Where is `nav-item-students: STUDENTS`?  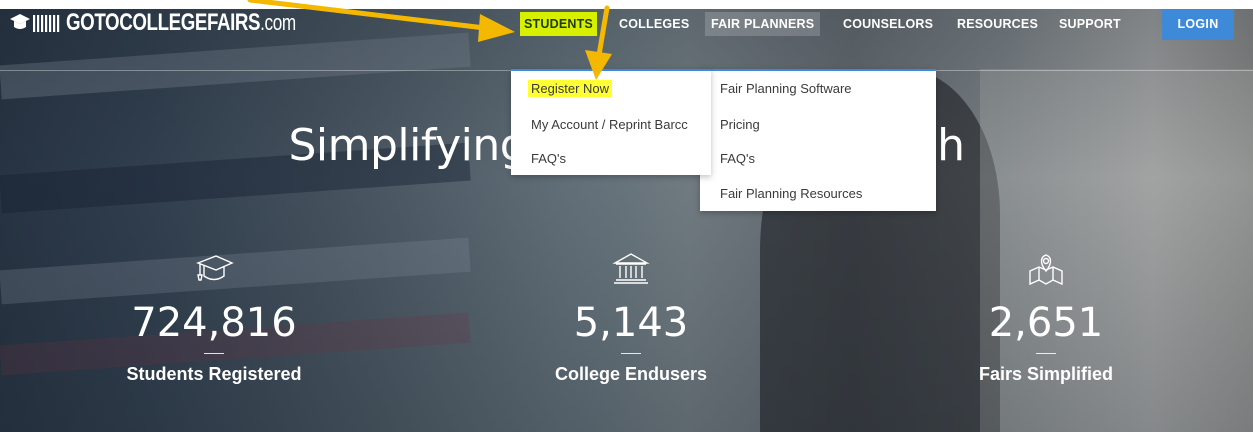
nav-item-students: STUDENTS is located at coordinates (558, 24).